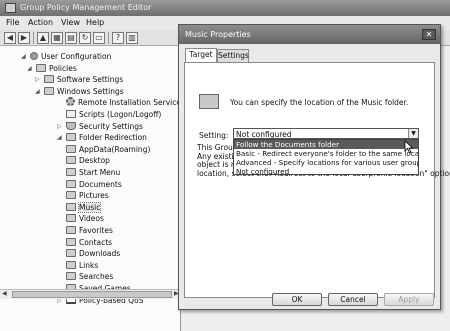 The width and height of the screenshot is (450, 331). What do you see at coordinates (100, 184) in the screenshot?
I see `tree-item-label: Documents` at bounding box center [100, 184].